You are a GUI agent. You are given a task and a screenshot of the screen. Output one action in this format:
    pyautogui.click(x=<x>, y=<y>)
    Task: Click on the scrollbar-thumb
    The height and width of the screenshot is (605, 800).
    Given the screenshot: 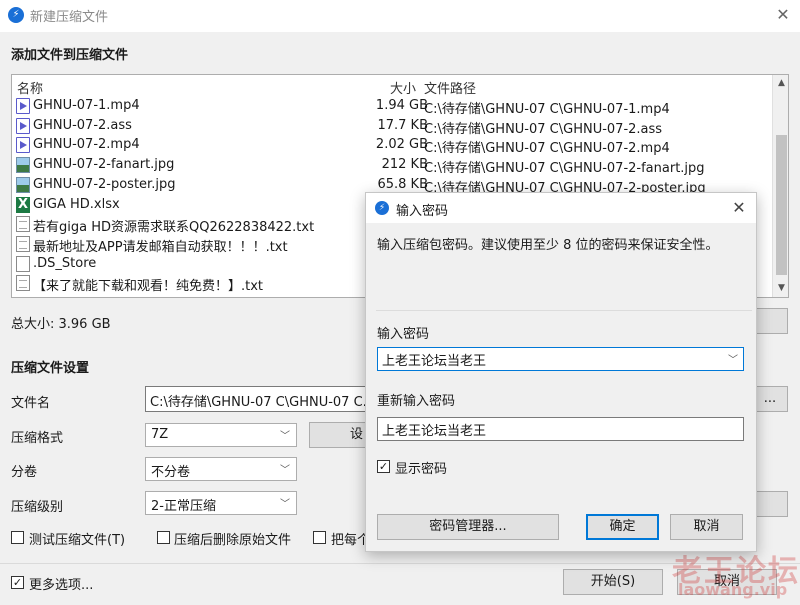 What is the action you would take?
    pyautogui.click(x=781, y=205)
    